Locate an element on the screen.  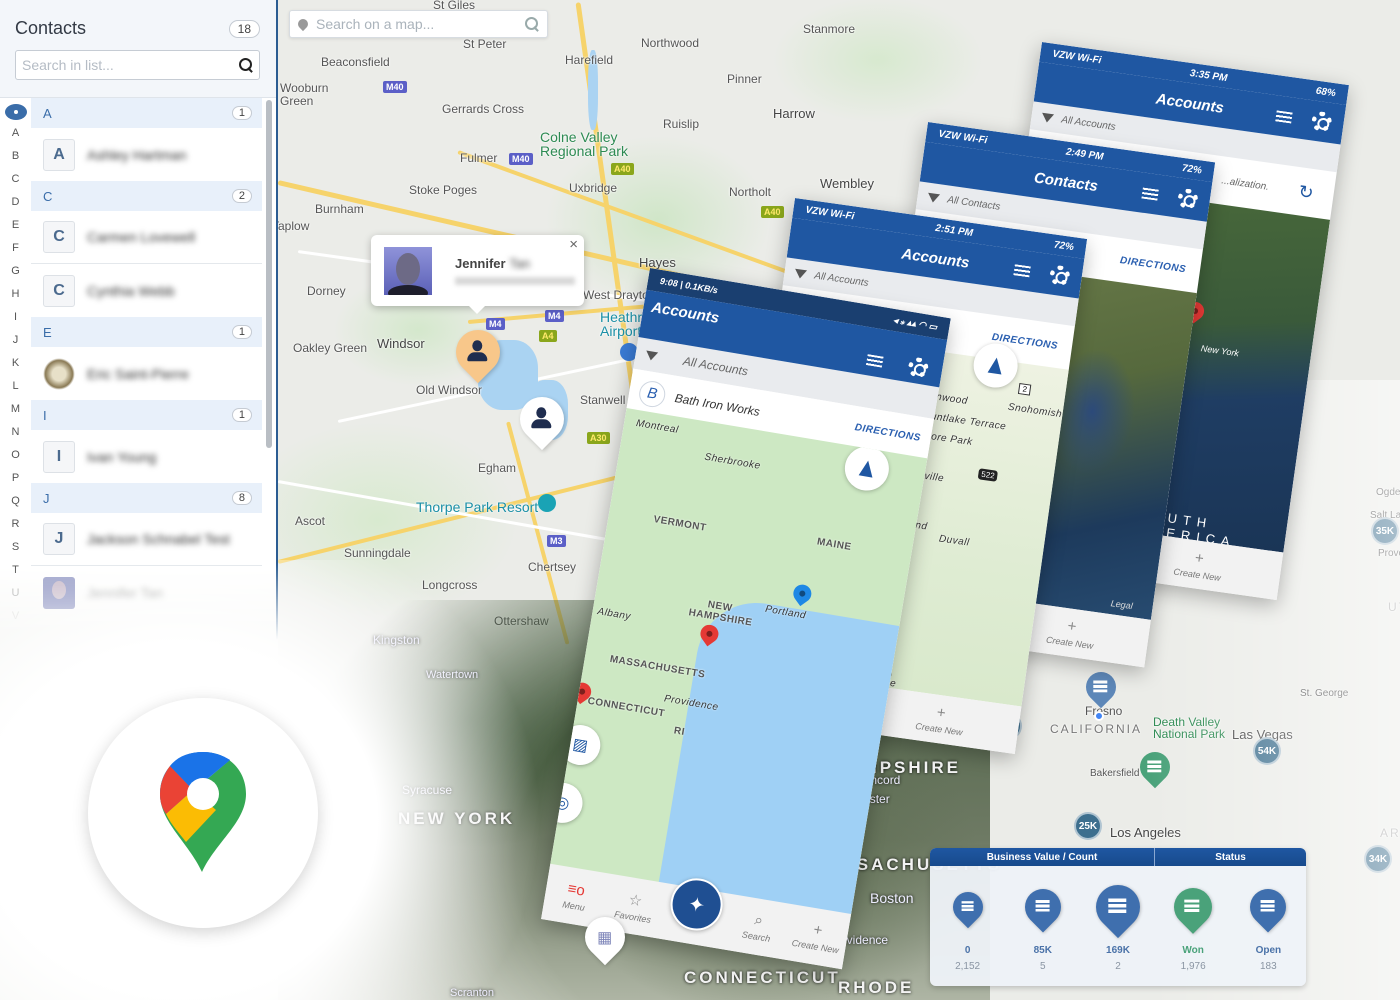
legal-link: Legal is located at coordinates (1121, 604).